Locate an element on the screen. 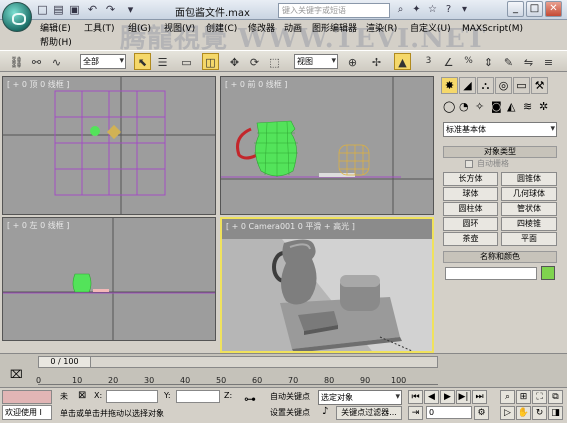  menu-group: 组(G) is located at coordinates (139, 29).